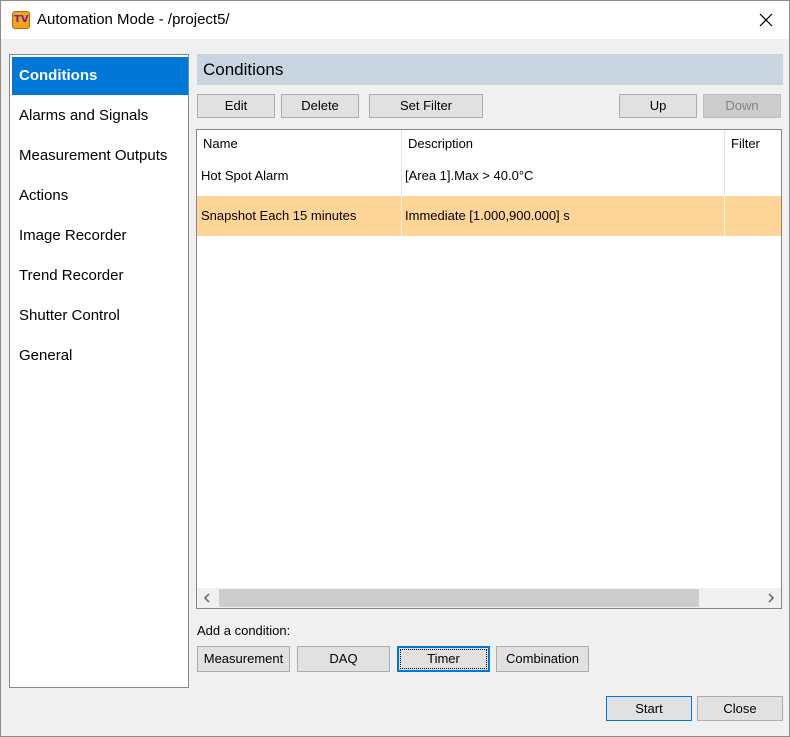 The height and width of the screenshot is (737, 790). I want to click on close-button: Close, so click(740, 708).